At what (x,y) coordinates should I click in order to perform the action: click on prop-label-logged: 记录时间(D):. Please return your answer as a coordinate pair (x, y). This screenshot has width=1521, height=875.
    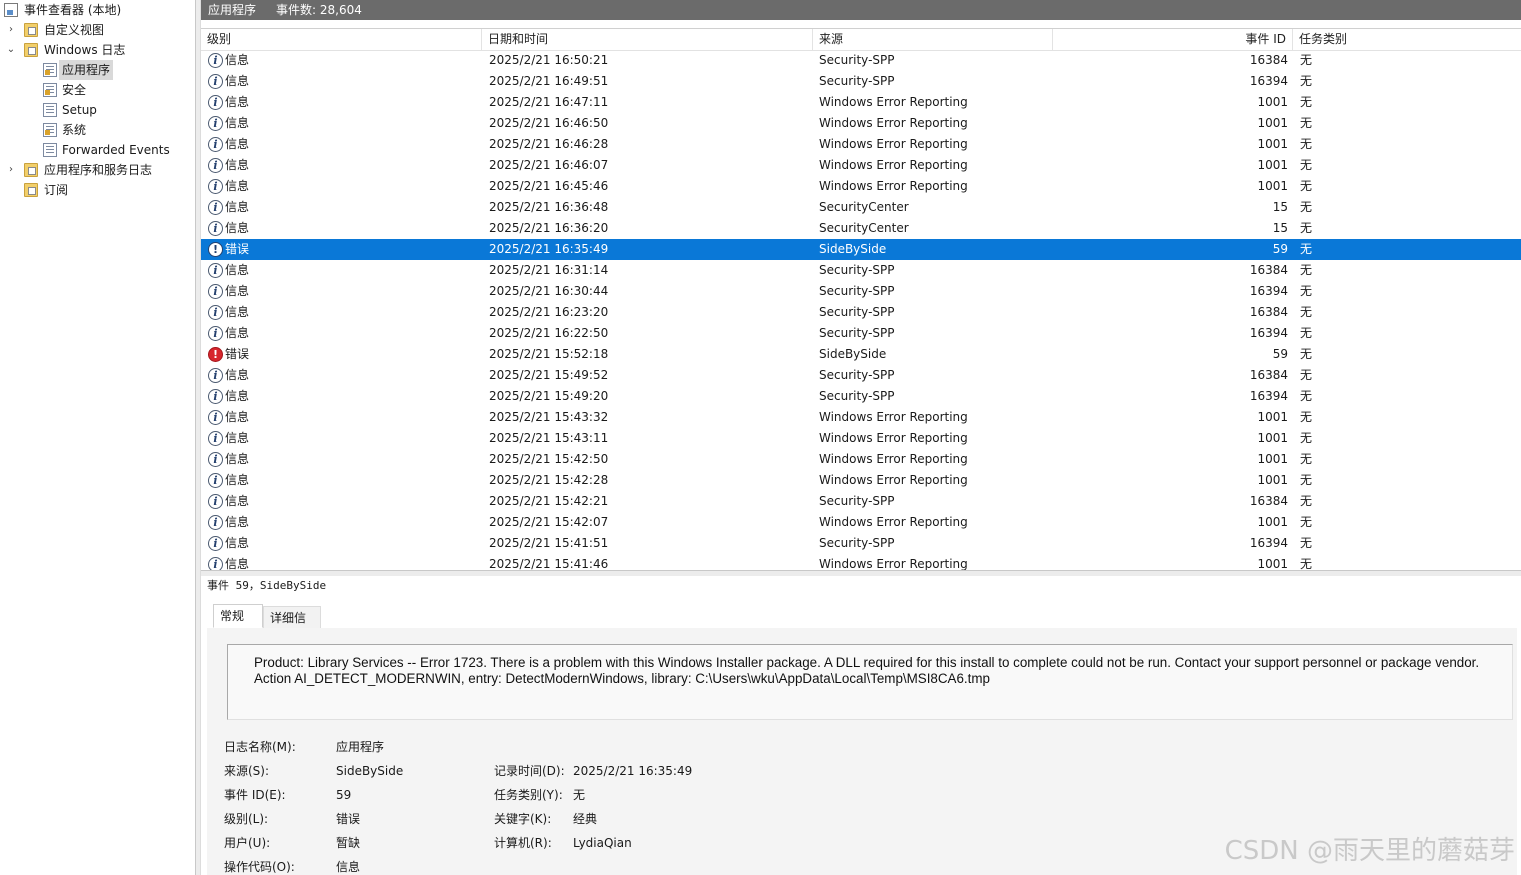
    Looking at the image, I should click on (529, 771).